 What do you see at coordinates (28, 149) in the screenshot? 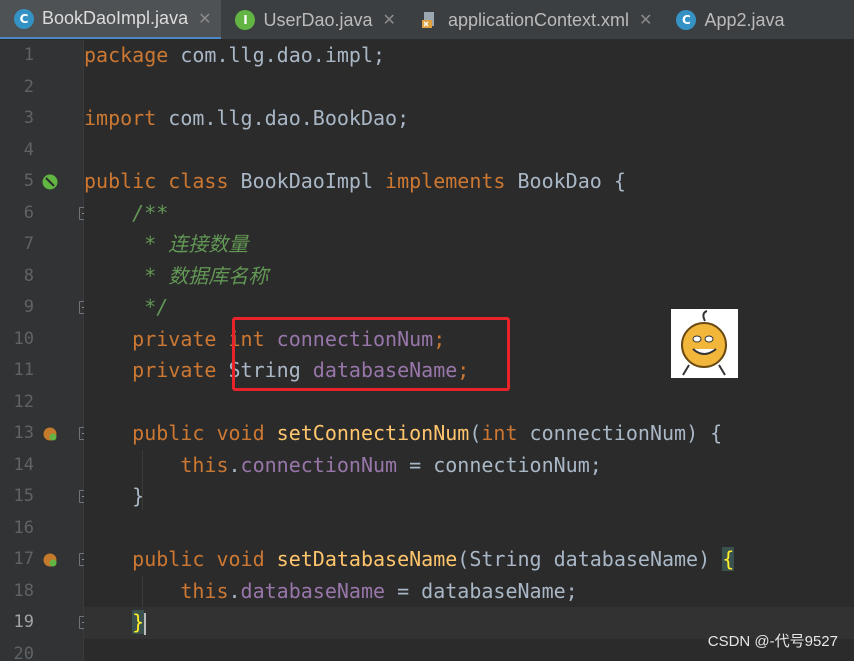
I see `line-number: 4` at bounding box center [28, 149].